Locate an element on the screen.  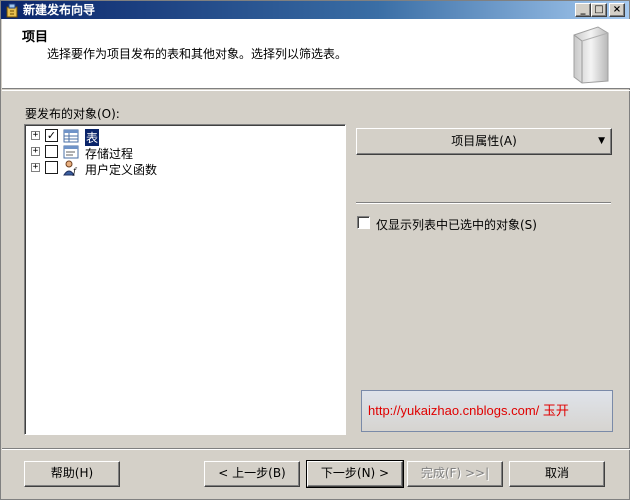
svg-text: f is located at coordinates (75, 171).